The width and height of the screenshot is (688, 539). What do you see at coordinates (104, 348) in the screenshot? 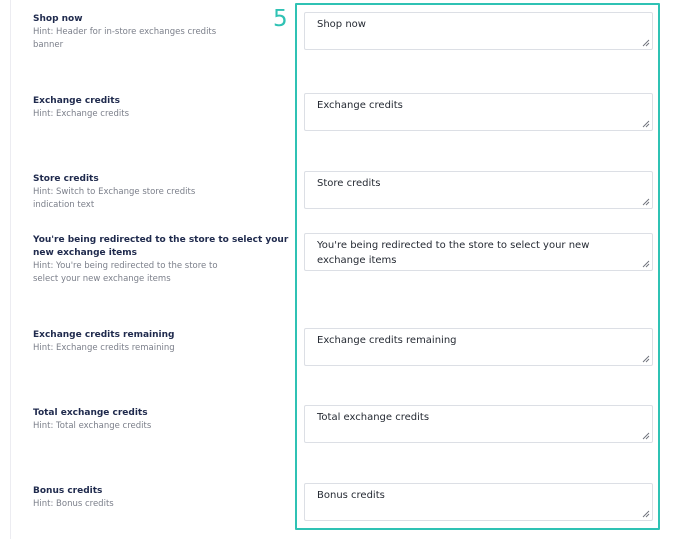
I see `field-hint: Hint: Exchange credits remaining` at bounding box center [104, 348].